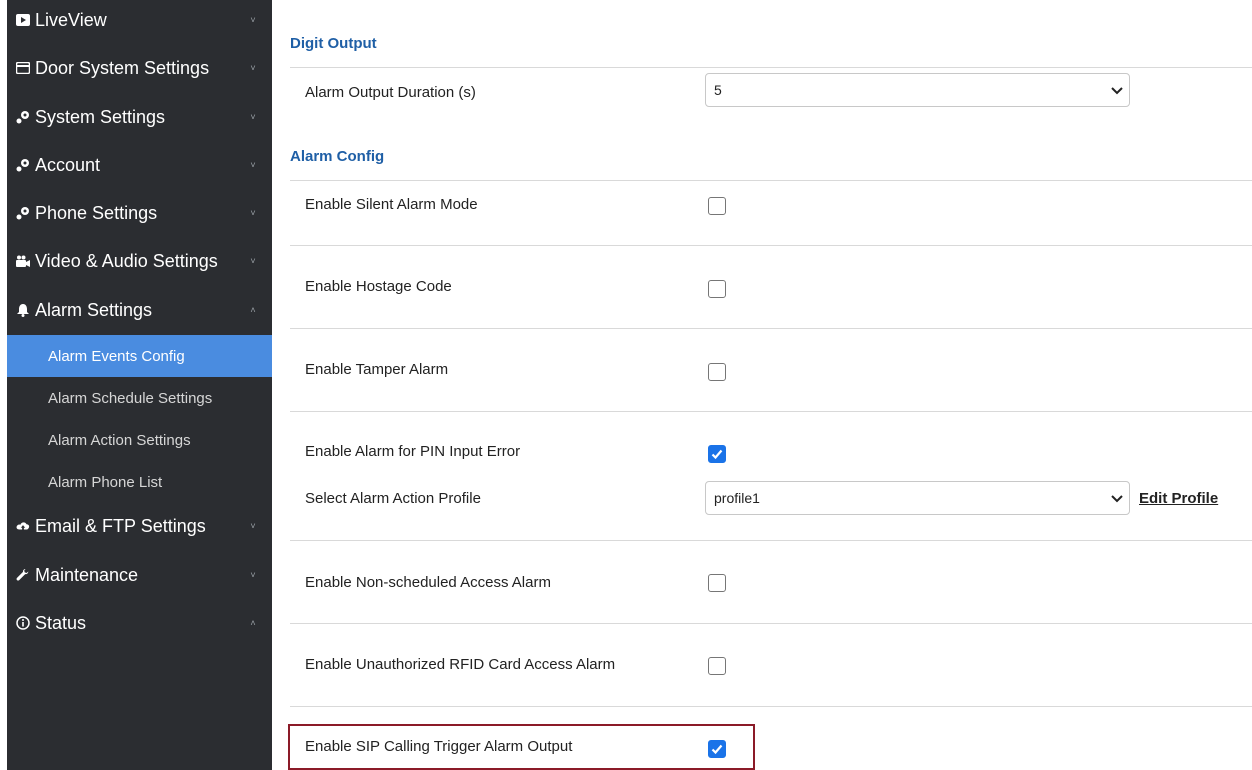 The image size is (1252, 770). Describe the element at coordinates (23, 68) in the screenshot. I see `card-icon` at that location.